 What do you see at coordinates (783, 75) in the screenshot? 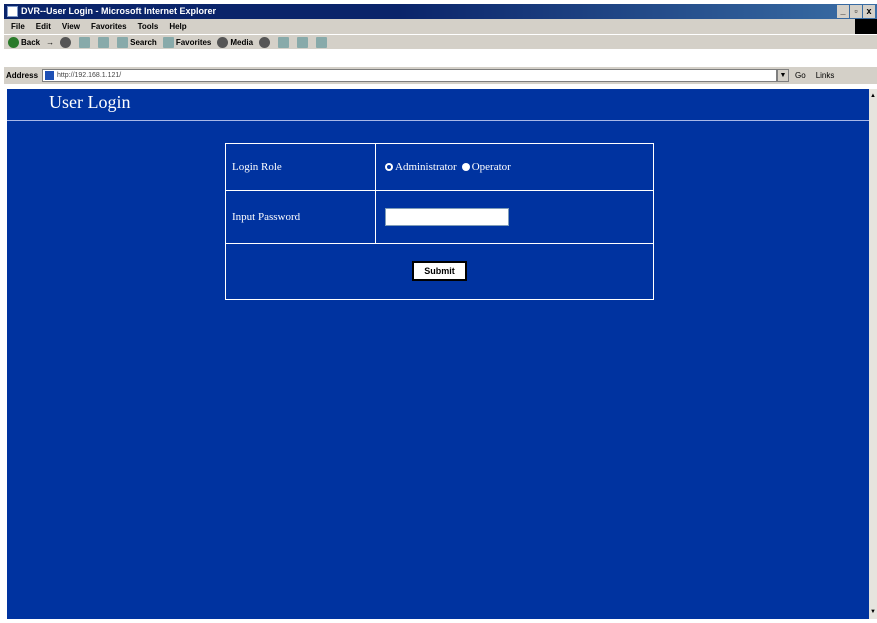
I see `address-dropdown-button: ▼` at bounding box center [783, 75].